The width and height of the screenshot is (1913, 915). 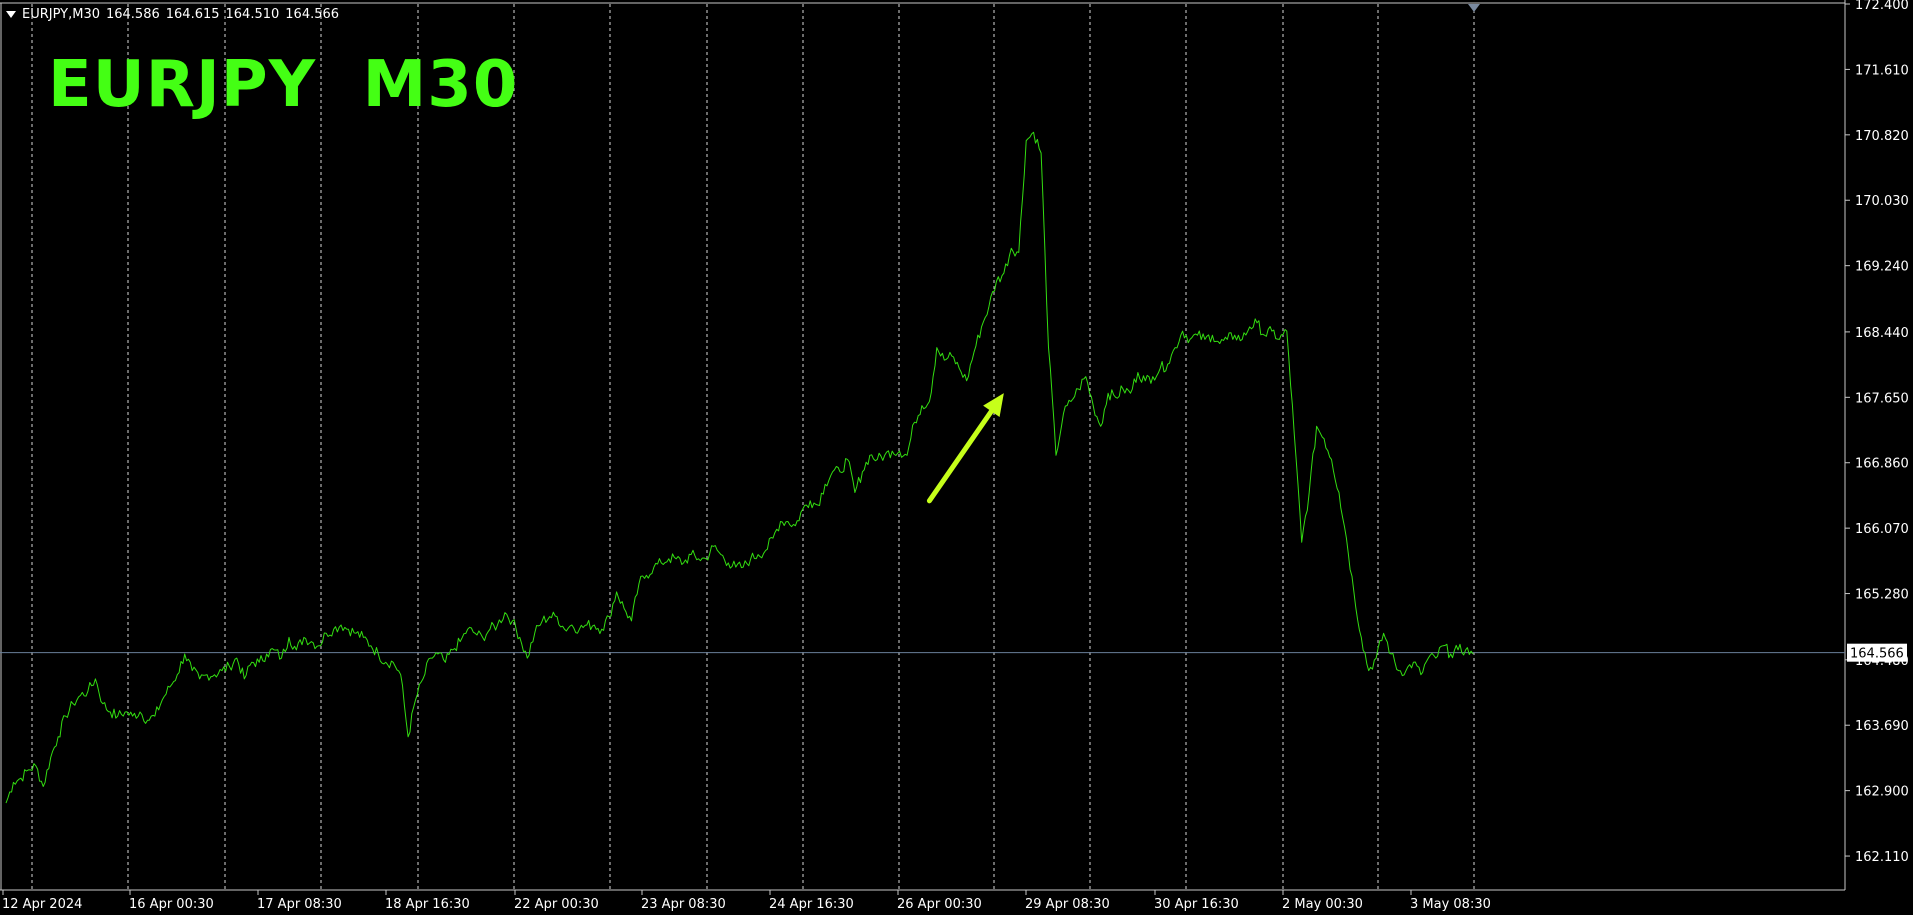 I want to click on x-tick-label-3: 18 Apr 16:30, so click(x=427, y=904).